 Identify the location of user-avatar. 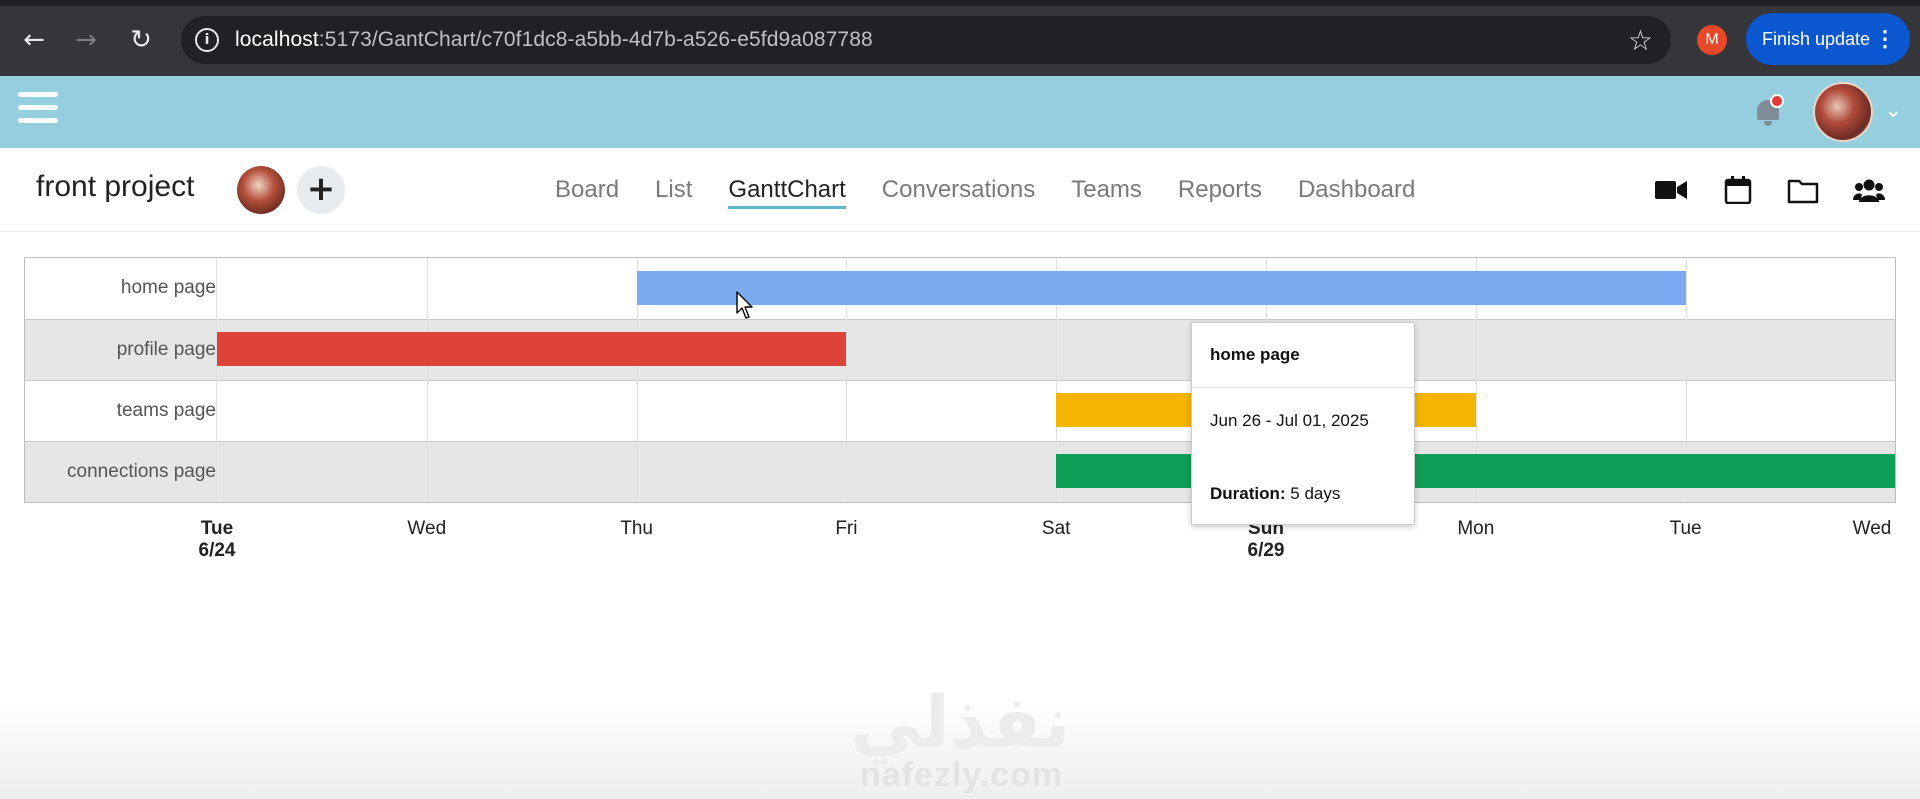
(1843, 112).